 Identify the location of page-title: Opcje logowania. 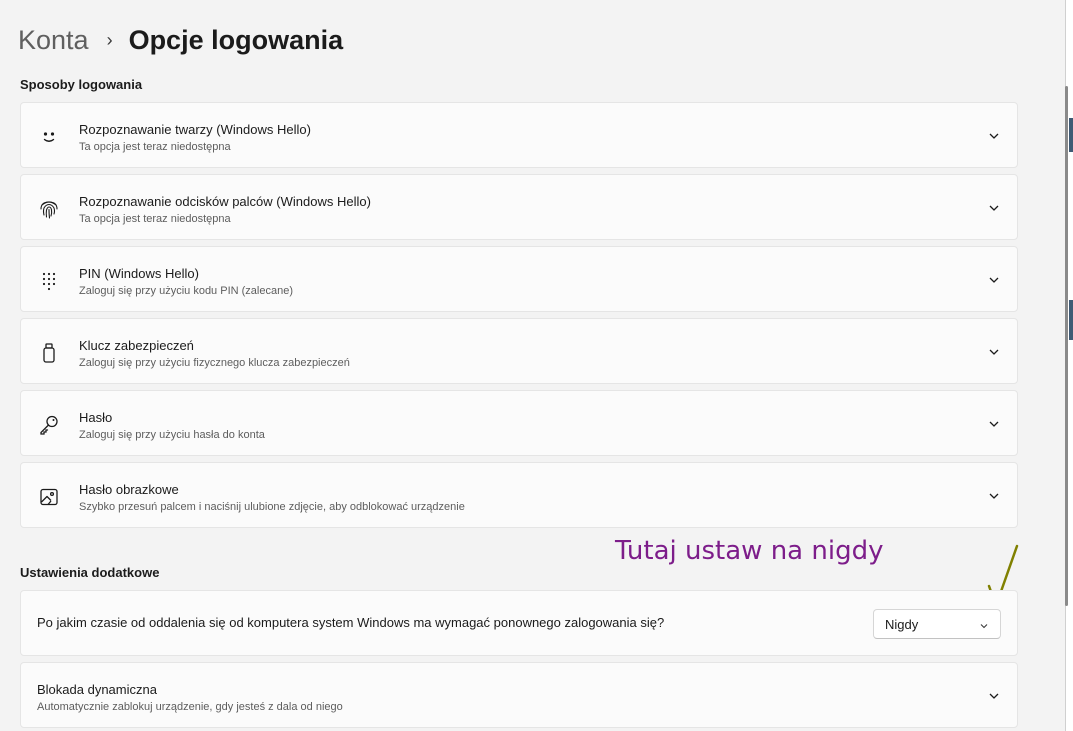
(236, 39).